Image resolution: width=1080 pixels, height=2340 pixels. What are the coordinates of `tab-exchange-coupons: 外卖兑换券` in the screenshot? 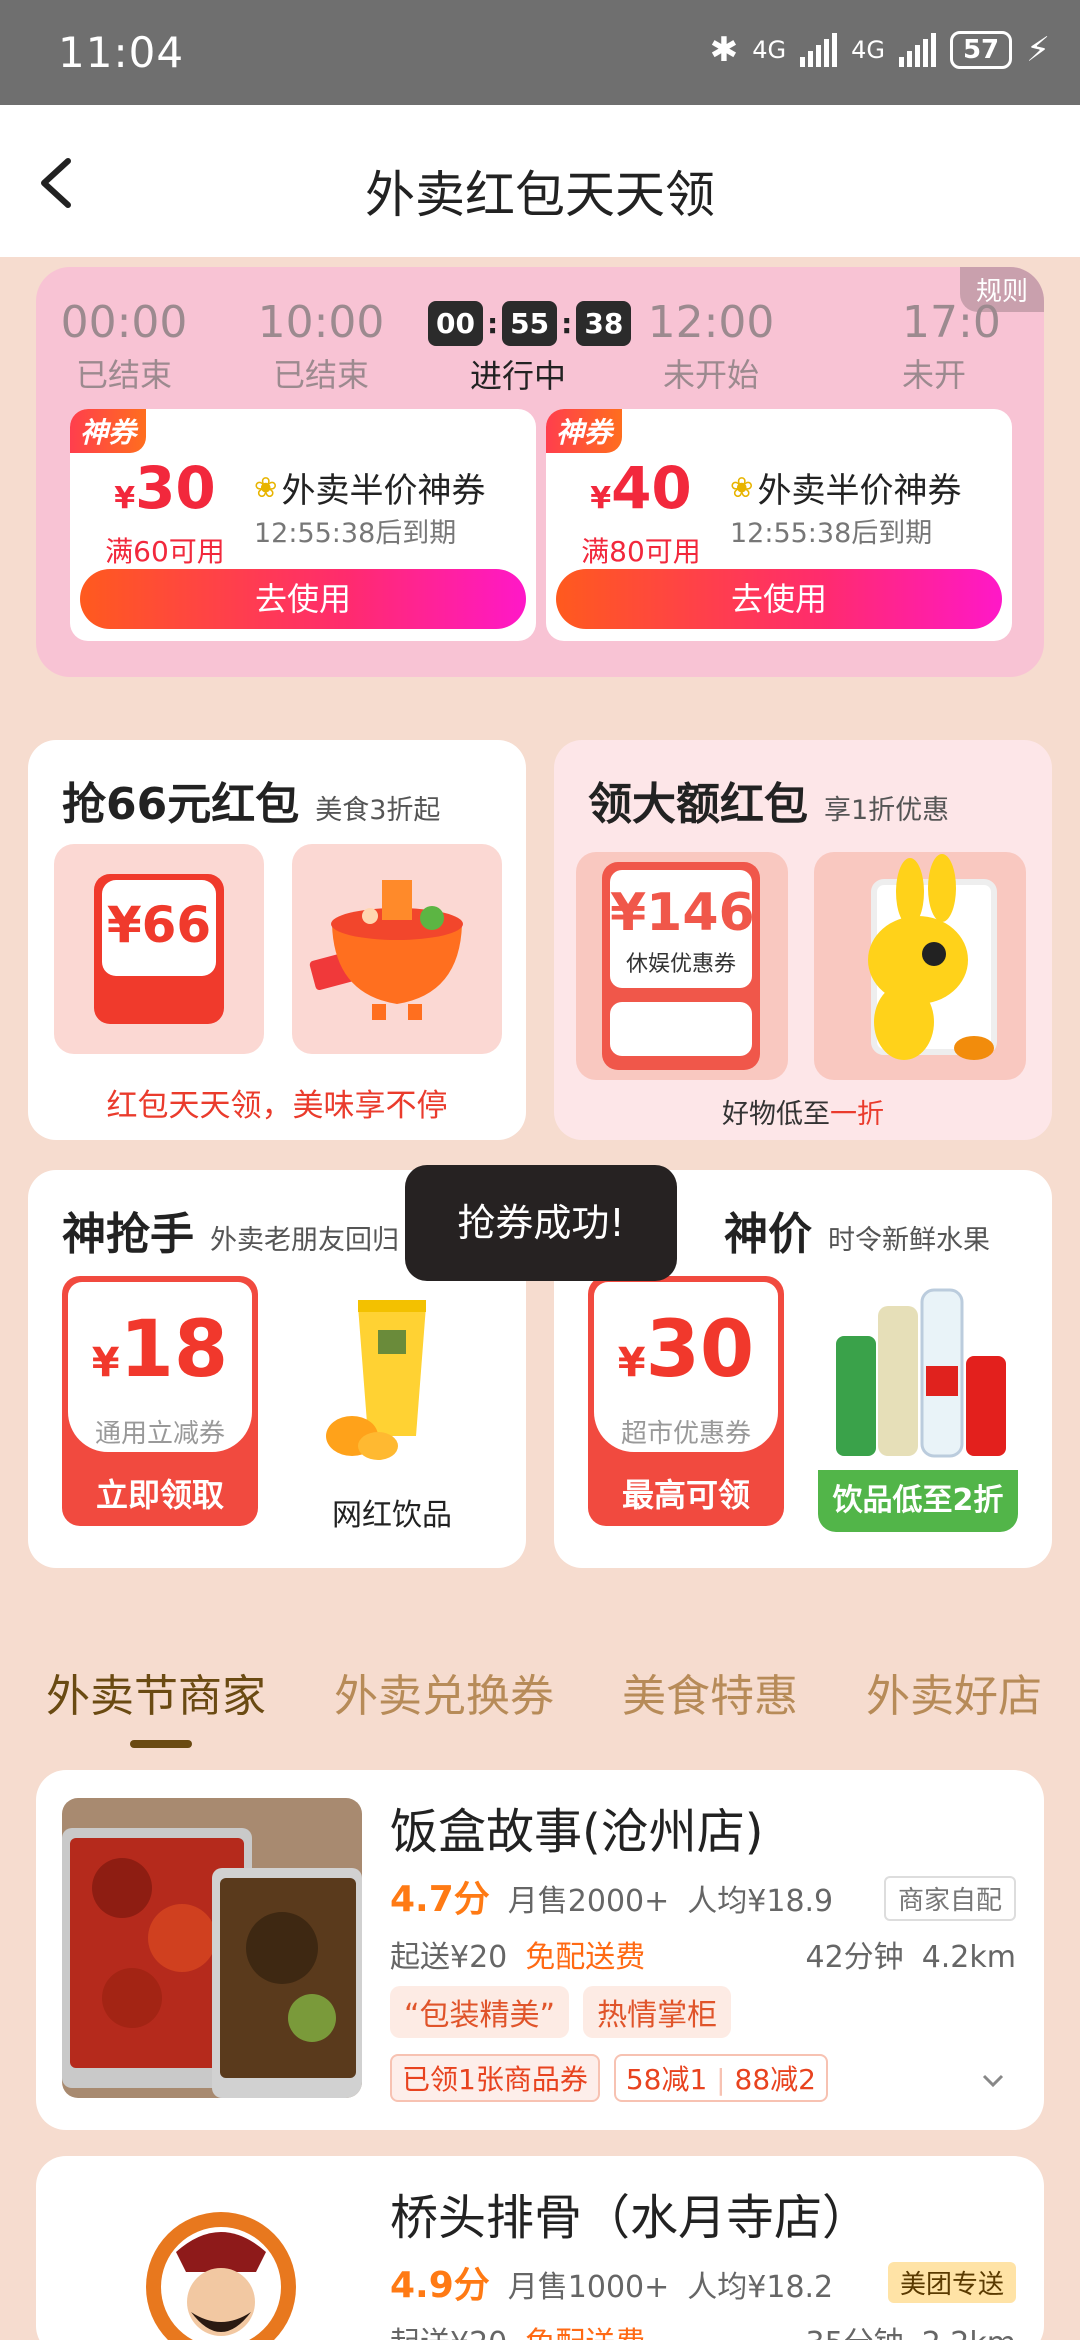 It's located at (444, 1692).